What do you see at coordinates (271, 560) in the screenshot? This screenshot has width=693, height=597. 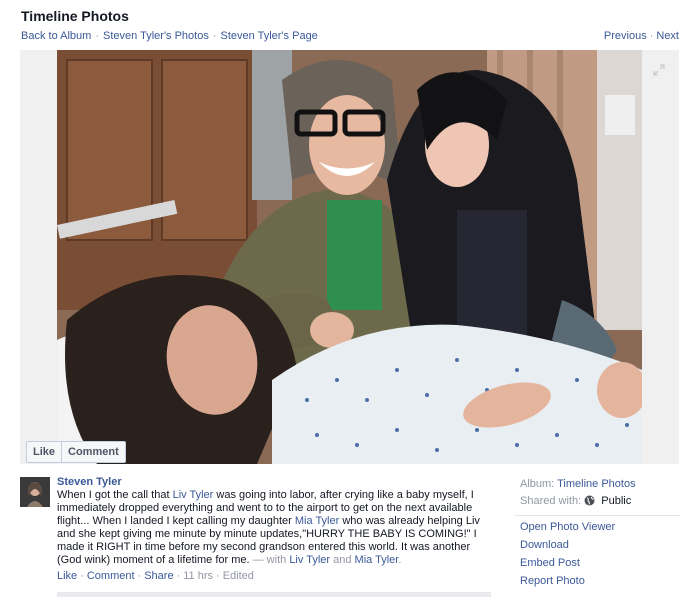 I see `with-prefix: — with` at bounding box center [271, 560].